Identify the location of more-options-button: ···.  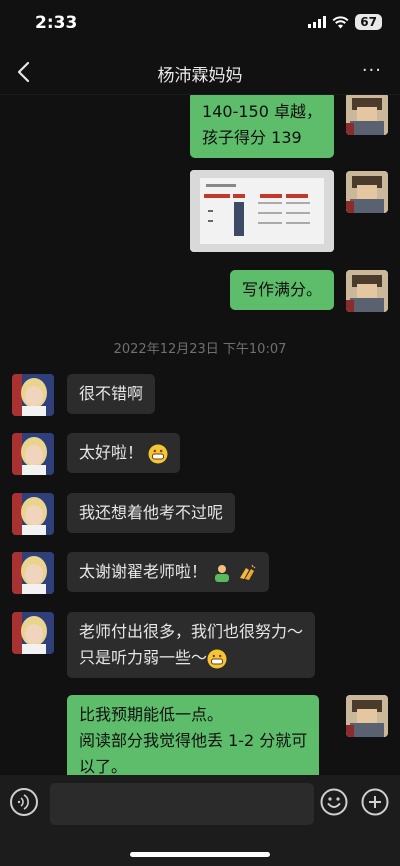
(372, 70).